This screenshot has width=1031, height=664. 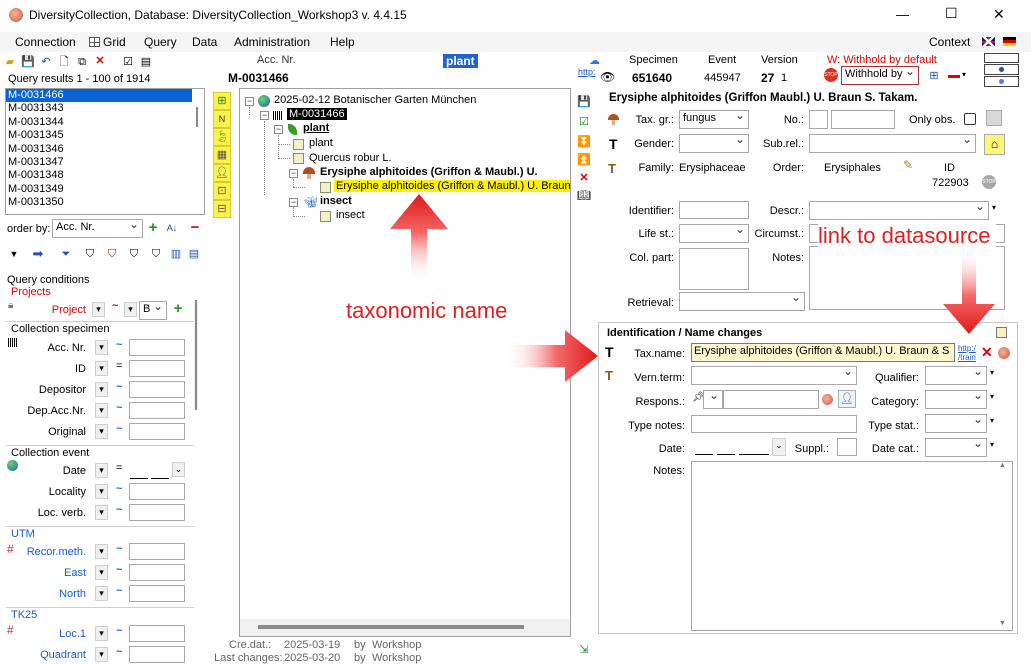 I want to click on annotation-link-to-datasource: link to datasource, so click(x=907, y=236).